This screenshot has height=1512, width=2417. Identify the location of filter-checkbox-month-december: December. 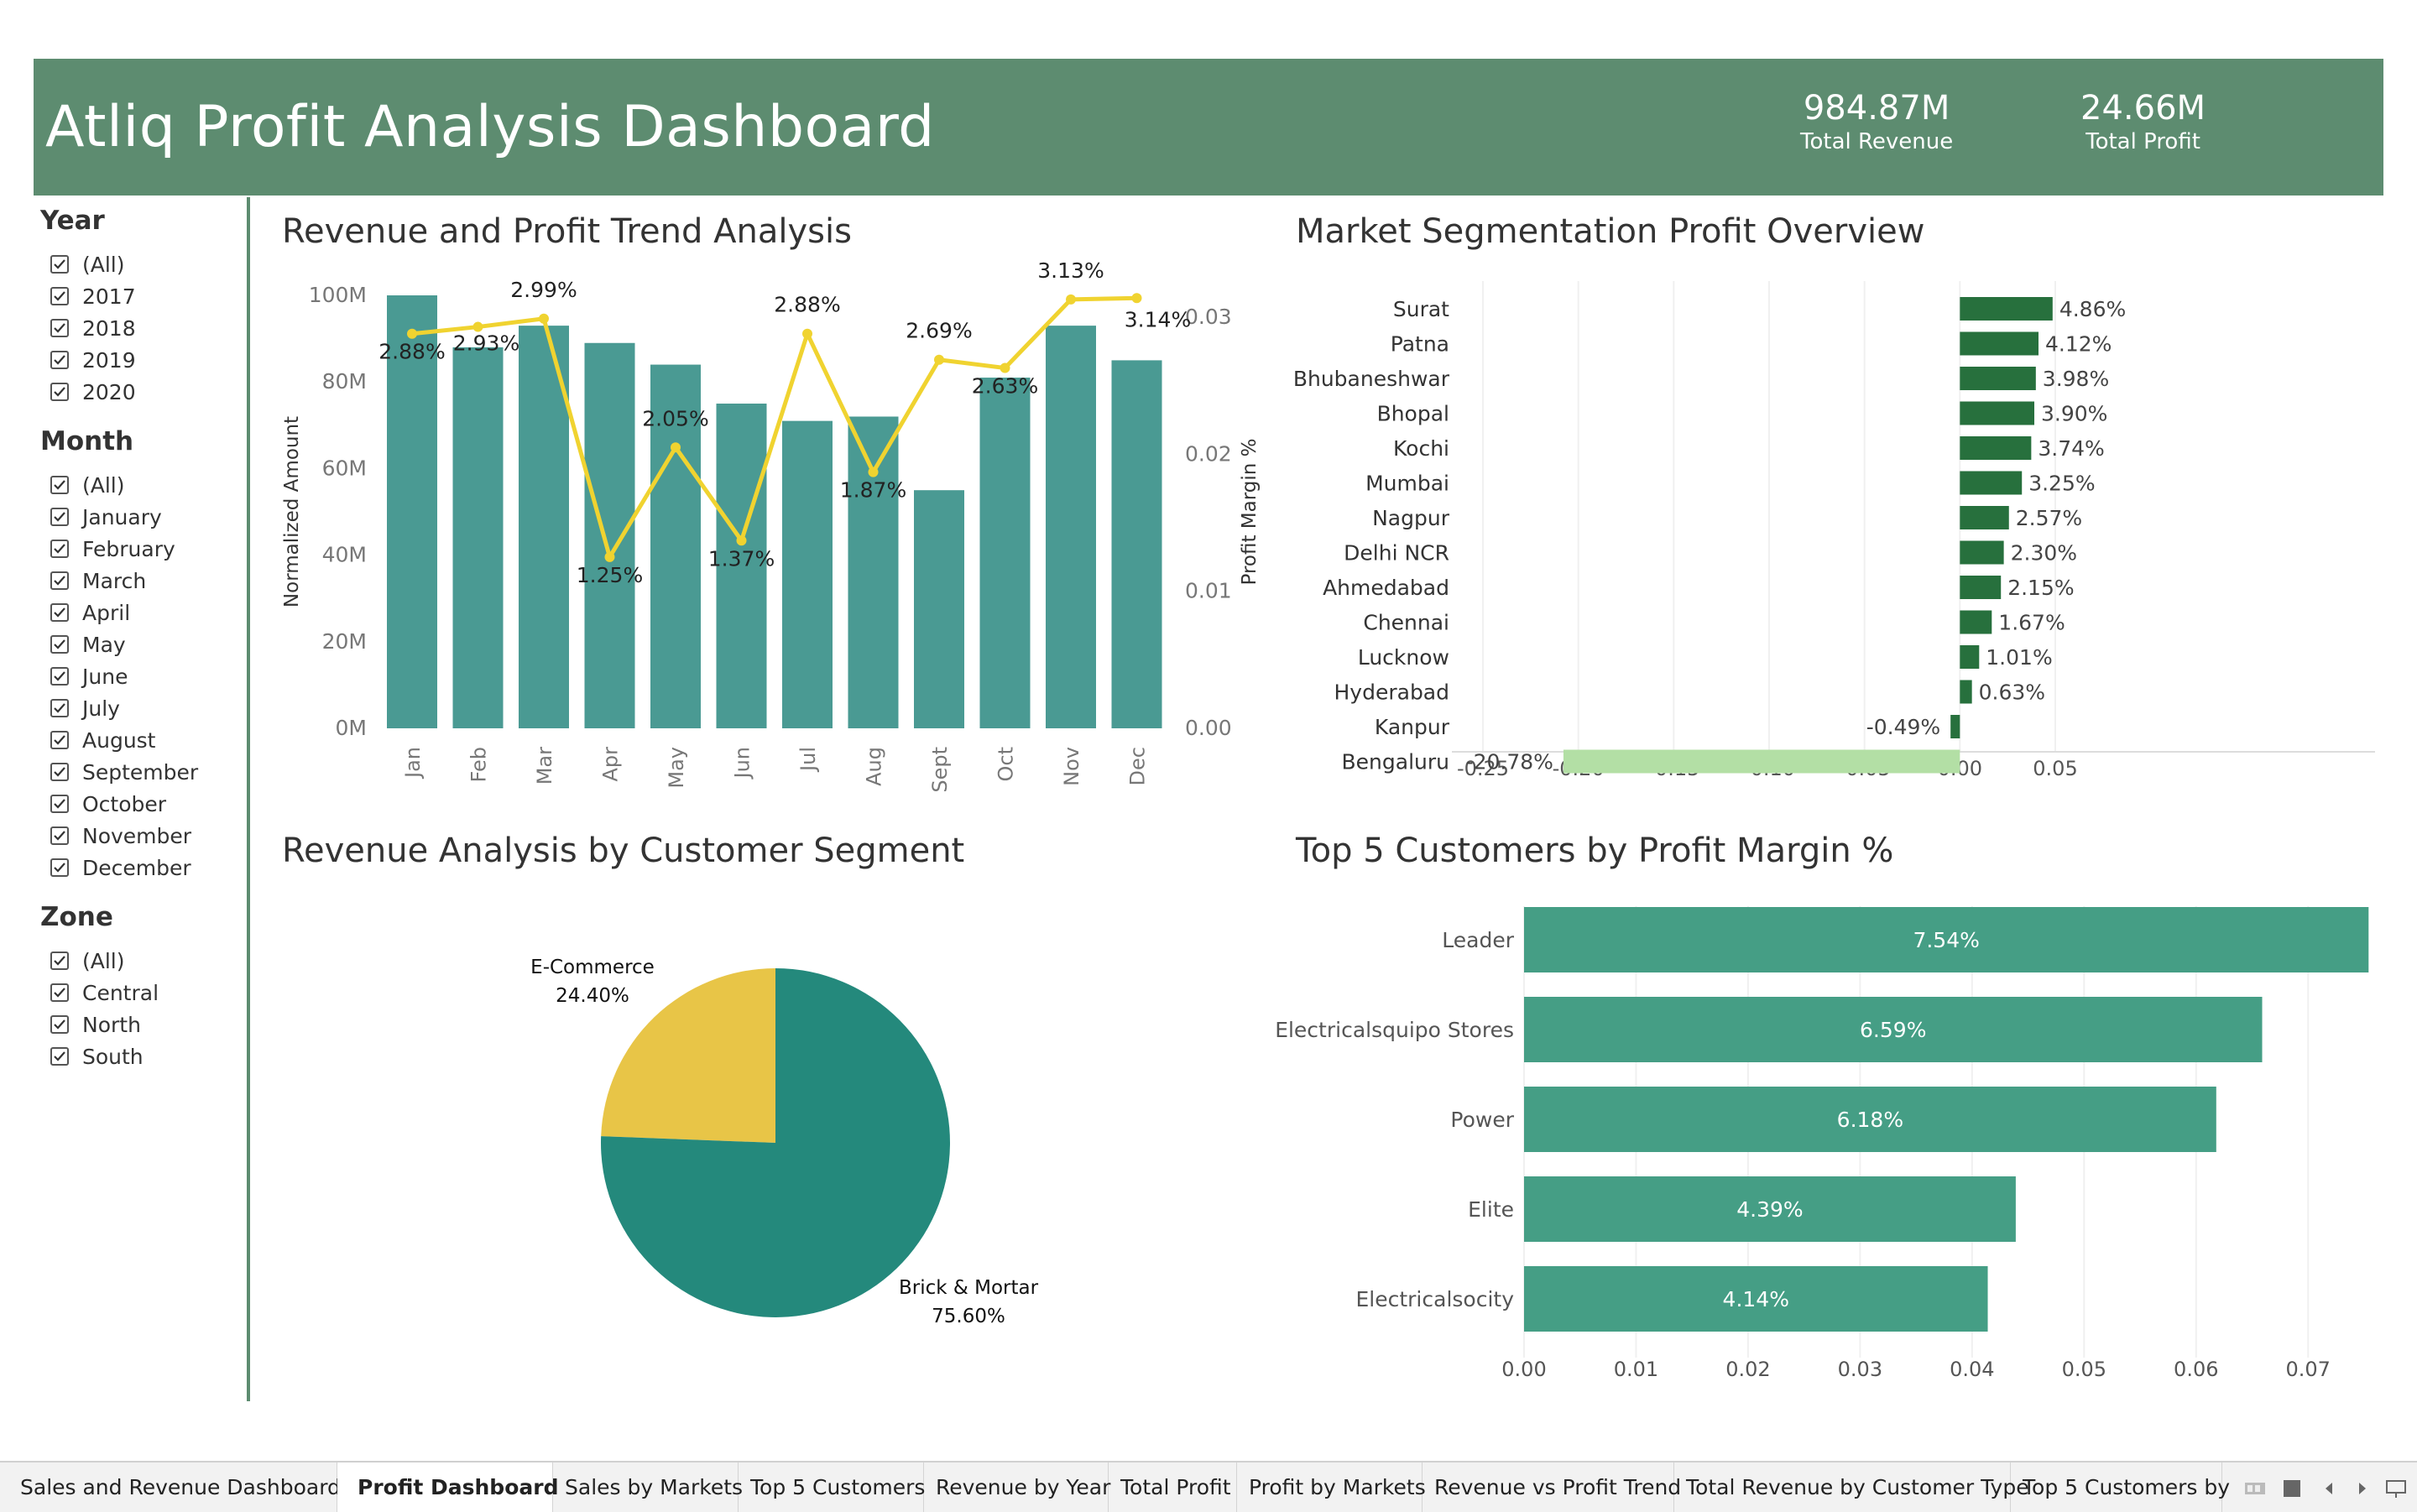
(120, 868).